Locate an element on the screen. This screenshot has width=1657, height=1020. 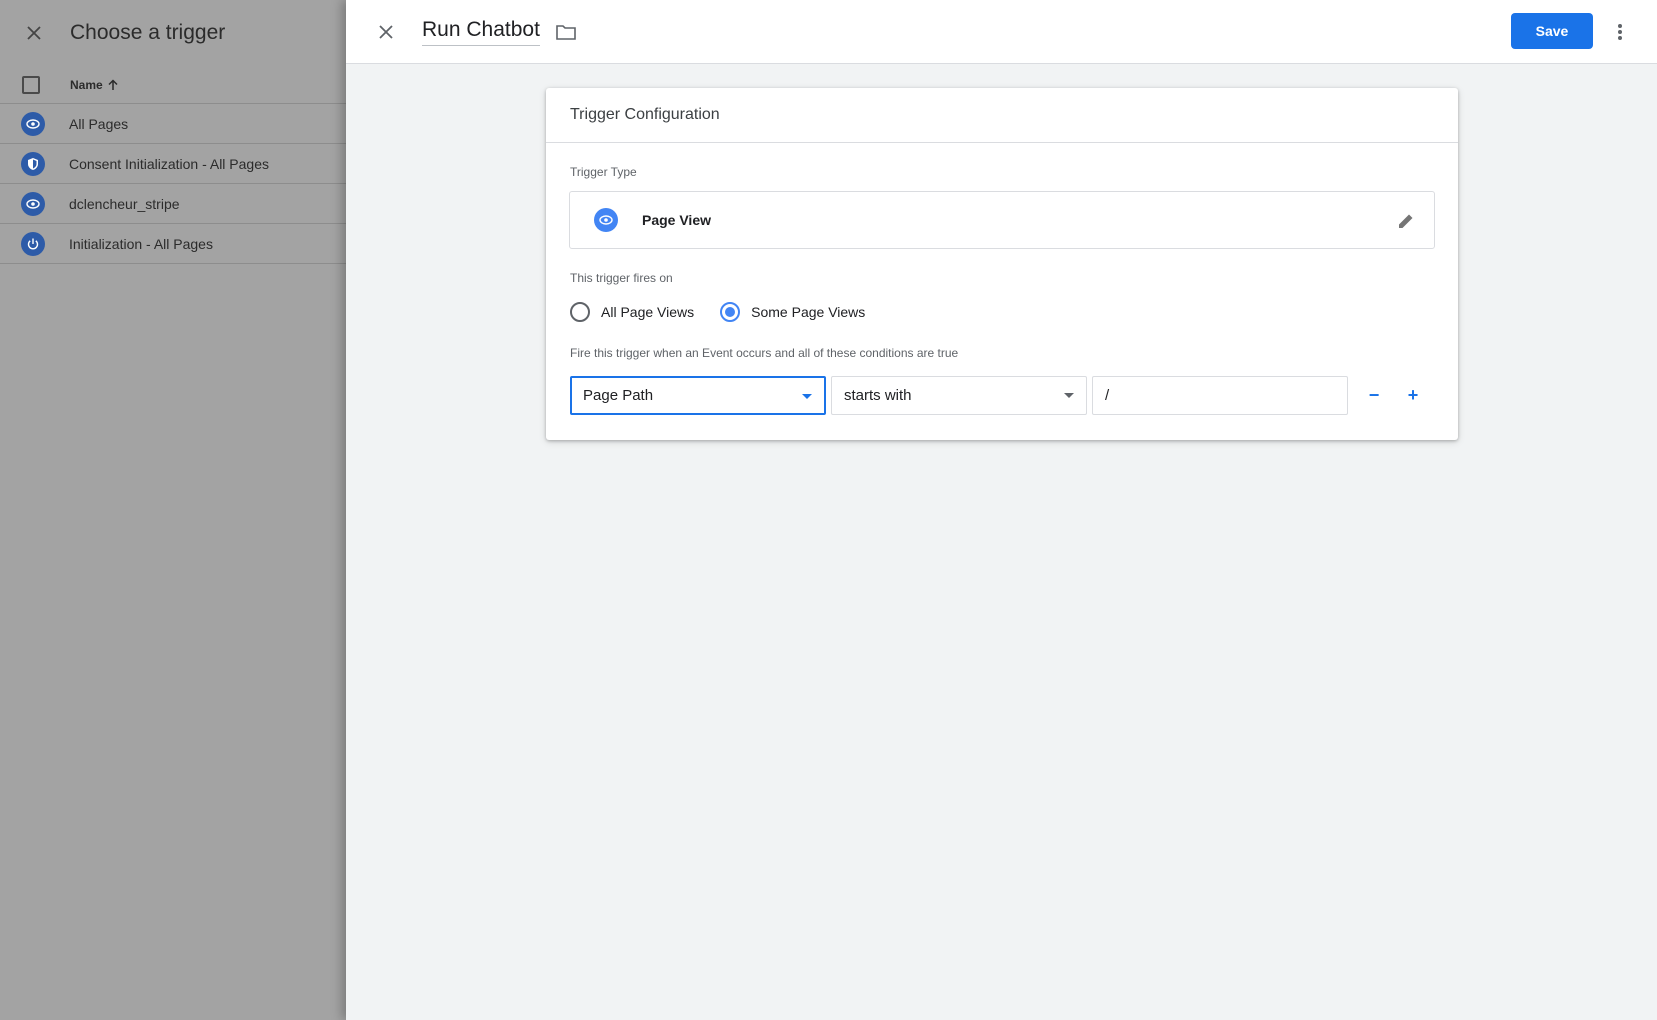
trigger-type-selector: Page View is located at coordinates (1002, 220).